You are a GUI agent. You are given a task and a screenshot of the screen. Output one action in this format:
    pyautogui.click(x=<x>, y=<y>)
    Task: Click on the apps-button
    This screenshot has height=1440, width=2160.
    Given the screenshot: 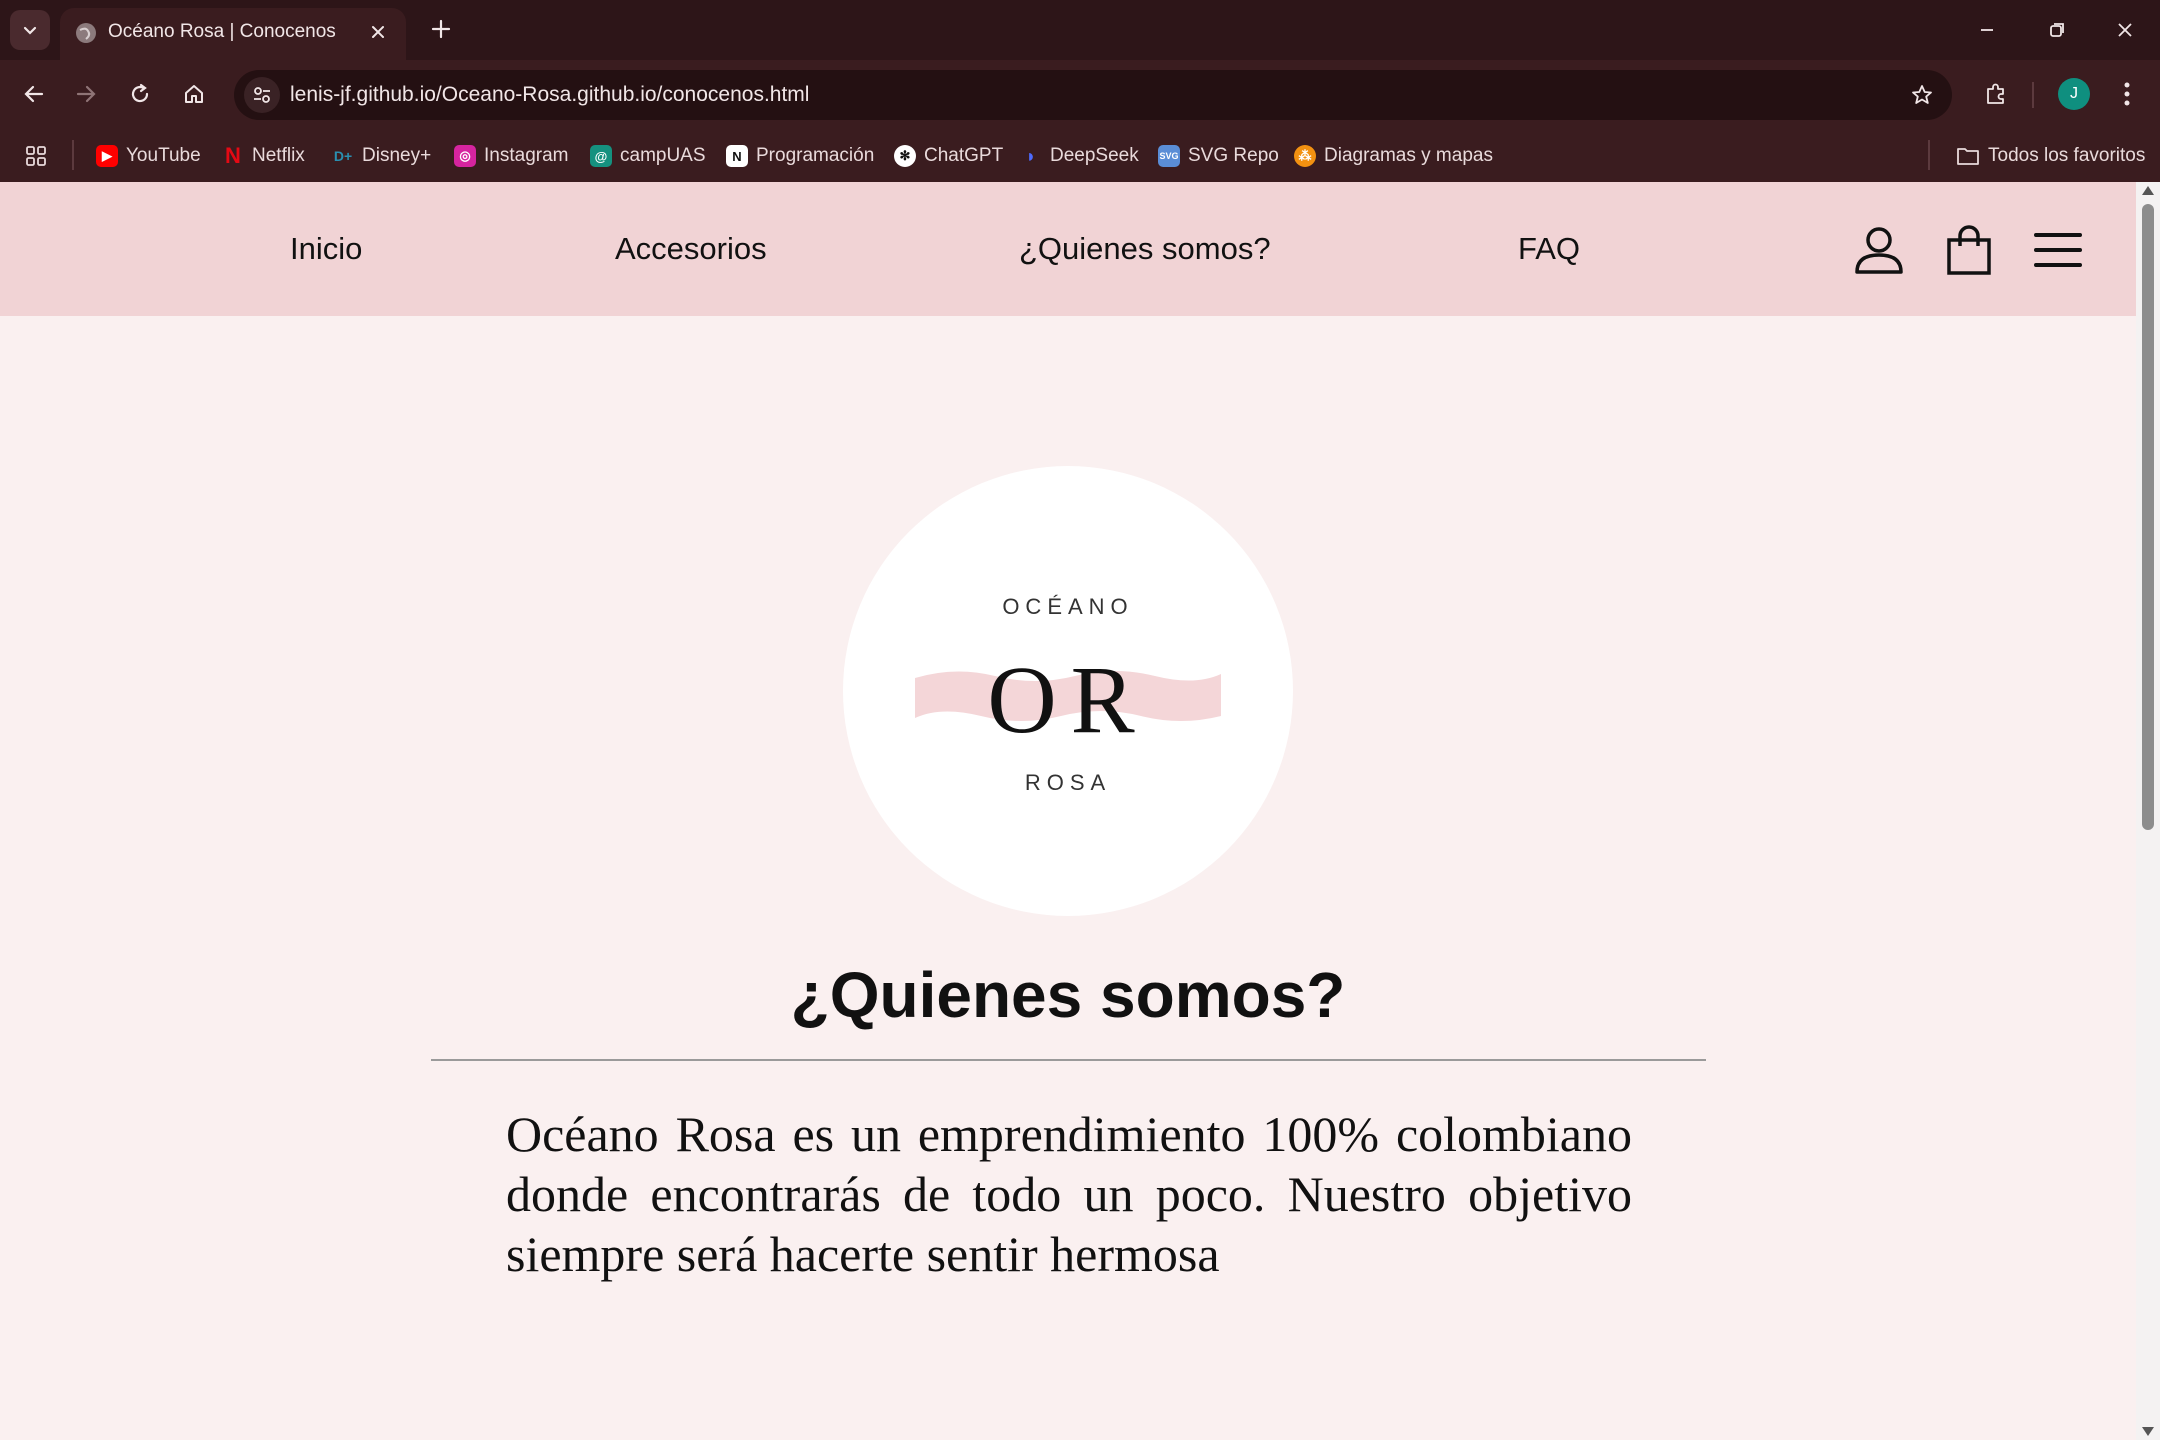 What is the action you would take?
    pyautogui.click(x=36, y=156)
    